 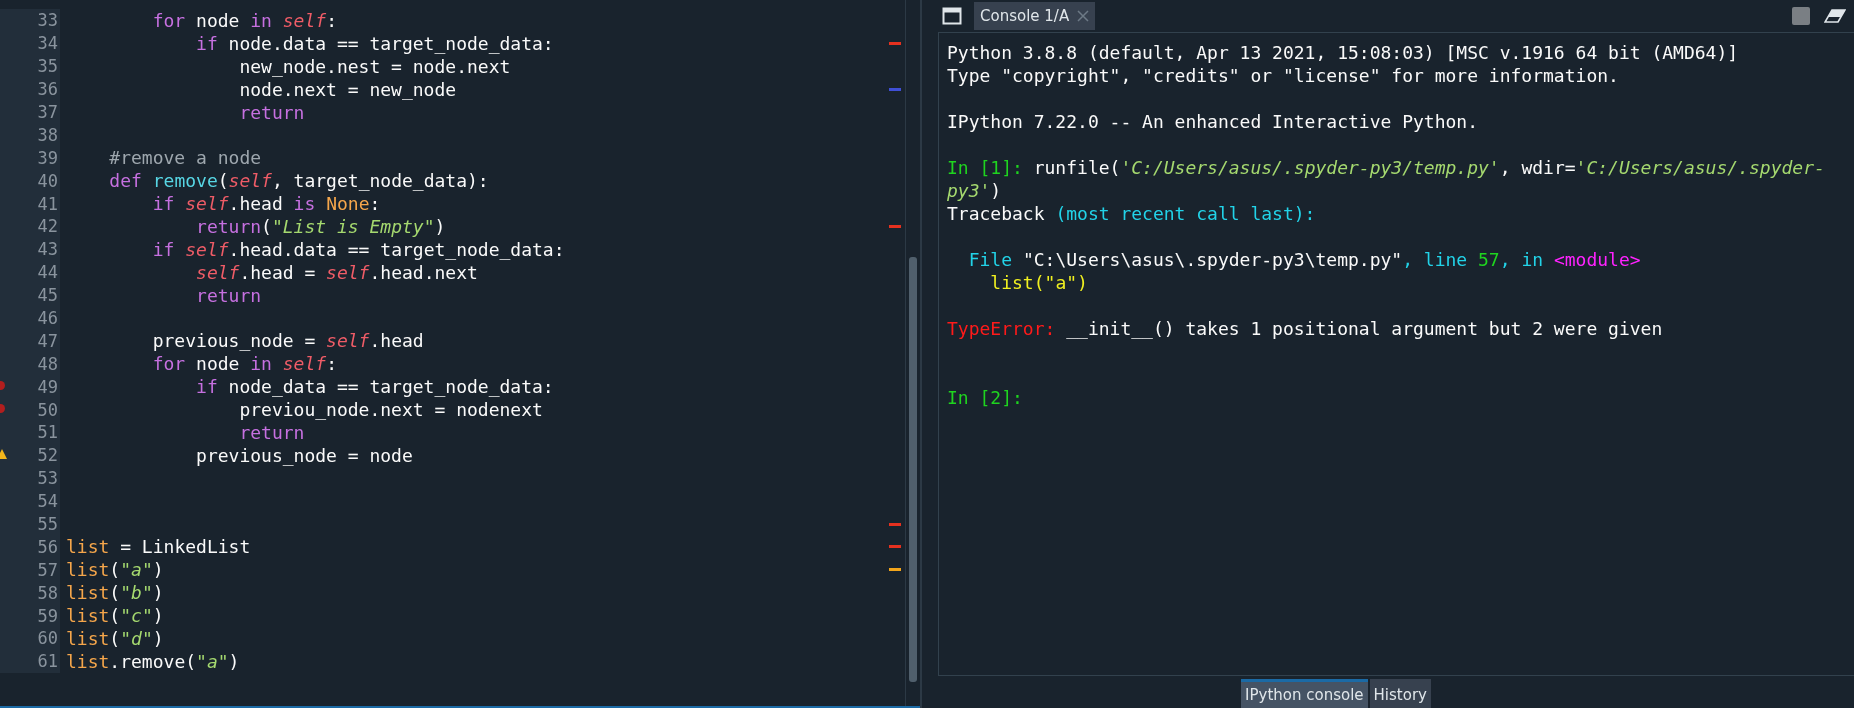 What do you see at coordinates (47, 157) in the screenshot?
I see `line-number: 39` at bounding box center [47, 157].